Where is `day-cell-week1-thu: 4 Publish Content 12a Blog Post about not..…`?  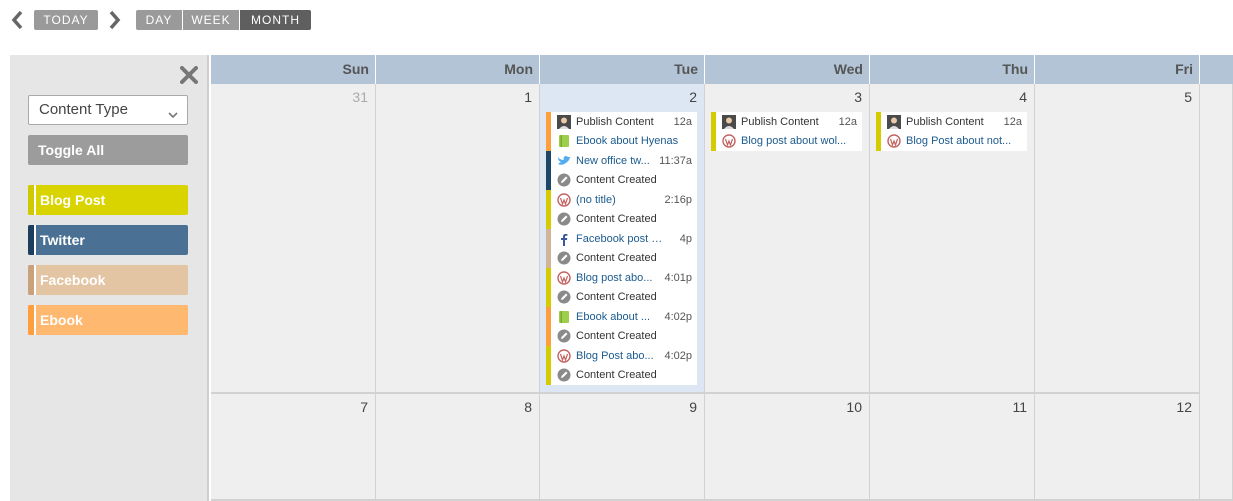
day-cell-week1-thu: 4 Publish Content 12a Blog Post about not..… is located at coordinates (952, 239).